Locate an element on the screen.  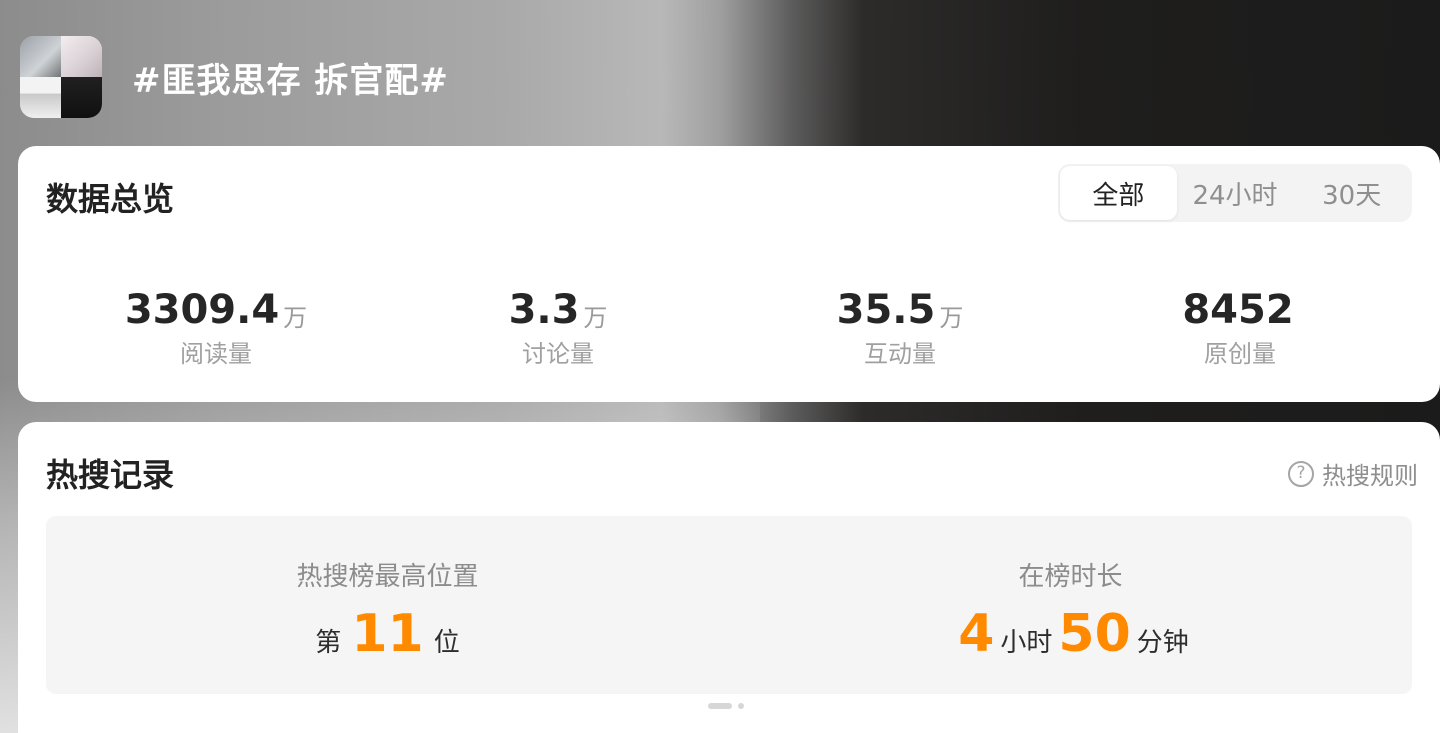
stat-value: 3309.4 is located at coordinates (202, 310).